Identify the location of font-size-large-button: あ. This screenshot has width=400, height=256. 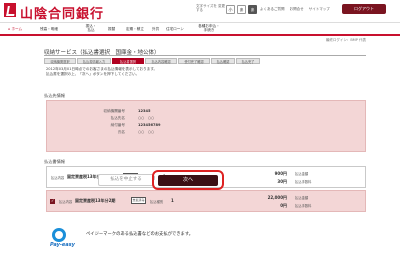
(252, 9).